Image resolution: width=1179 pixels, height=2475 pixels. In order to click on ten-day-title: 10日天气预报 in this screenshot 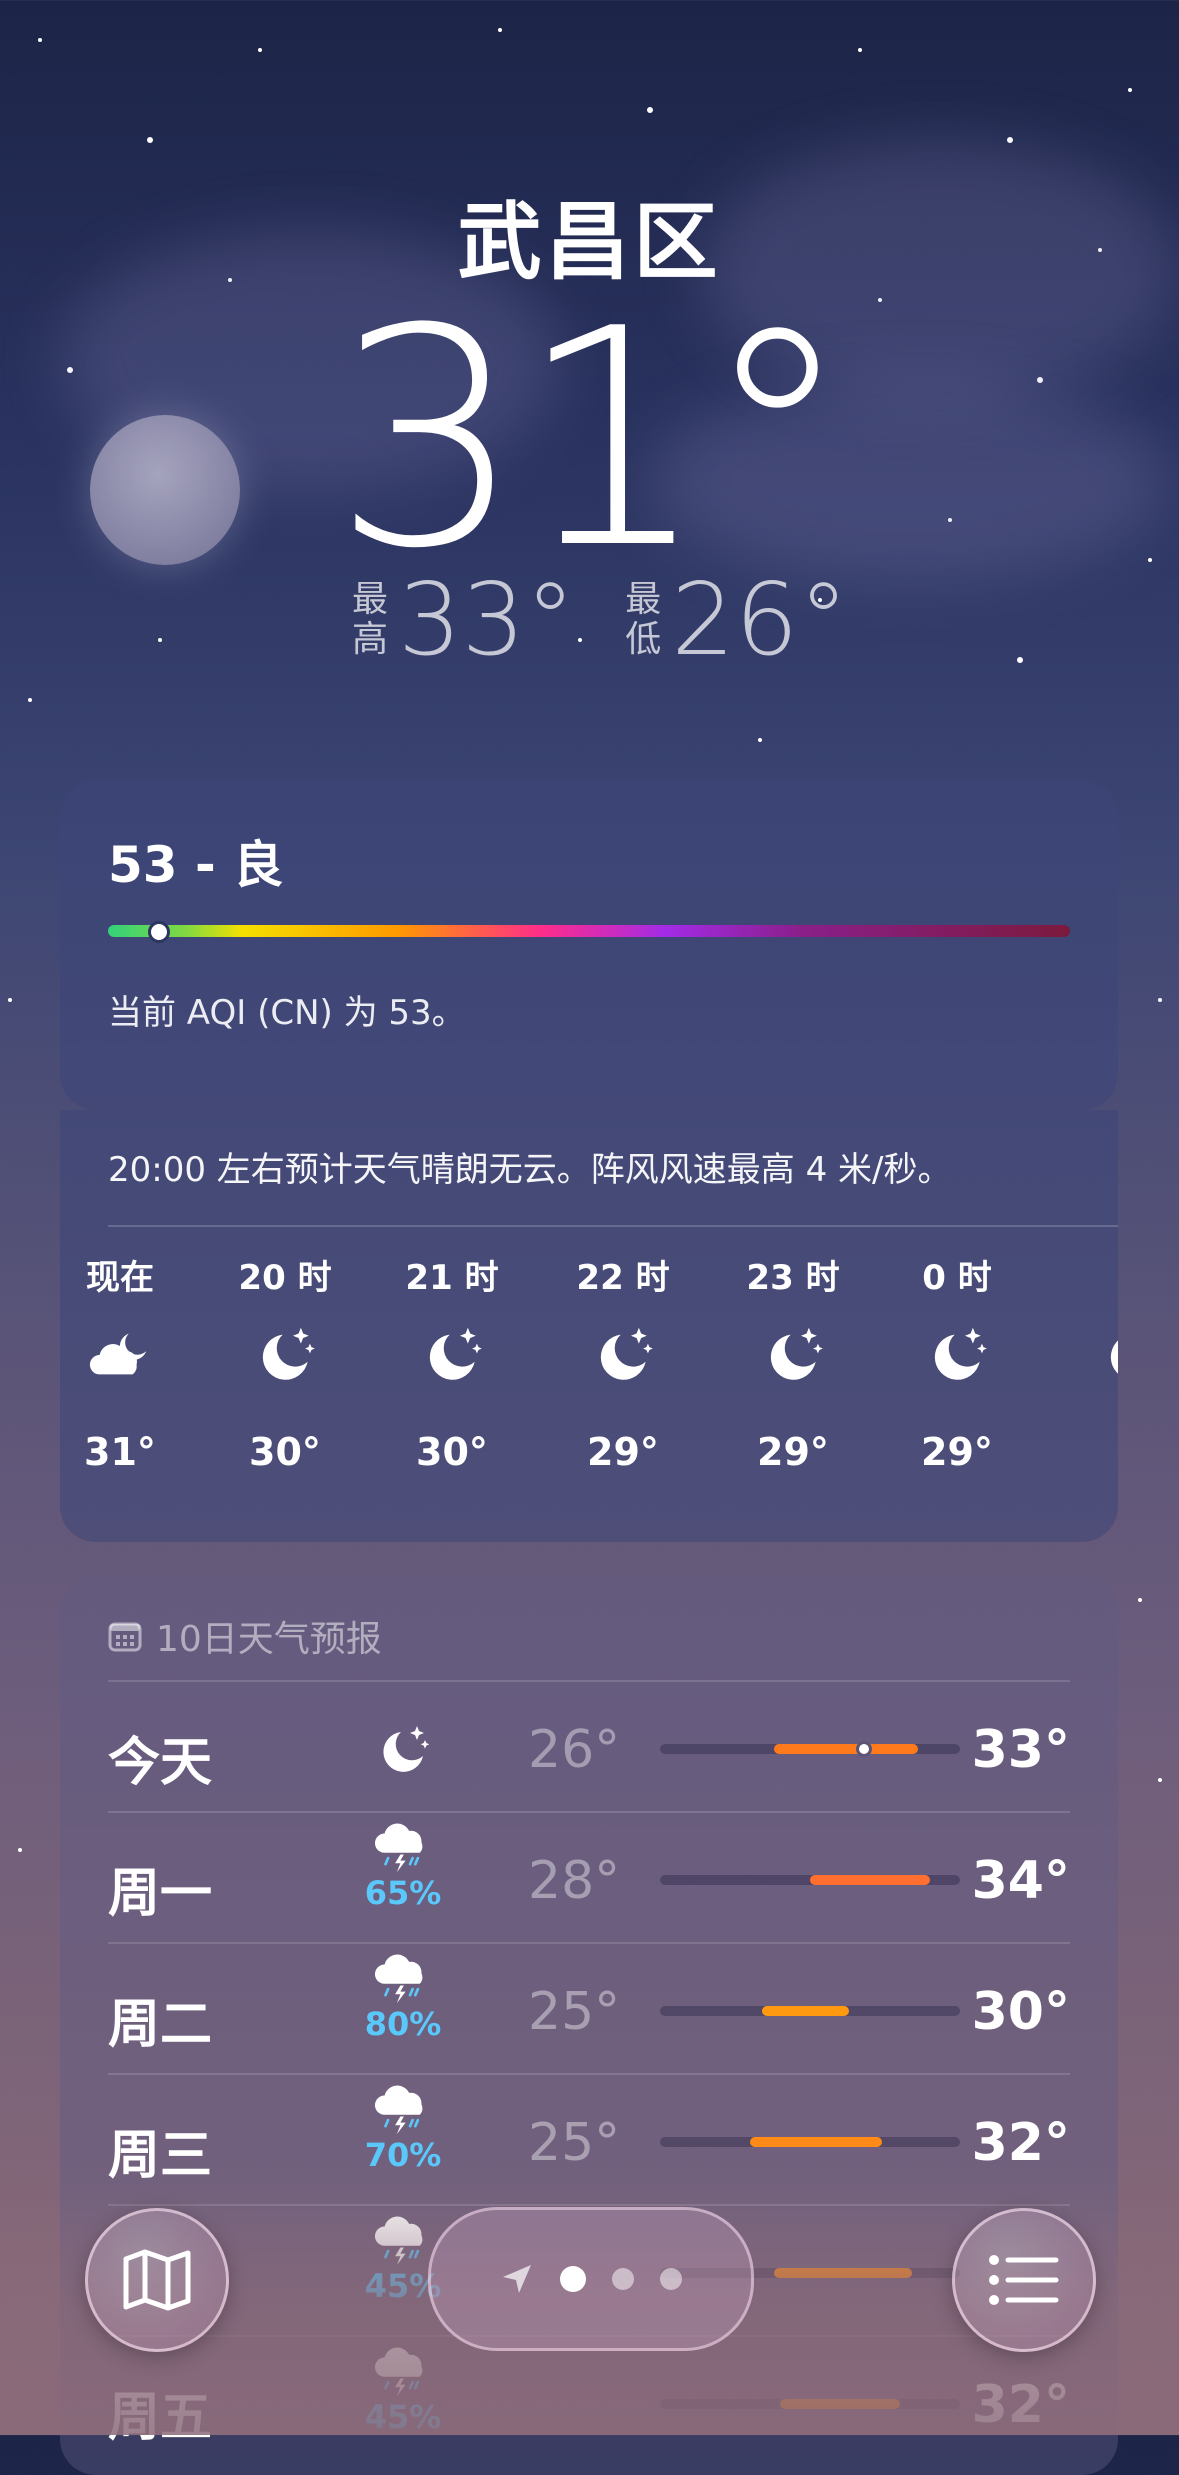, I will do `click(269, 1639)`.